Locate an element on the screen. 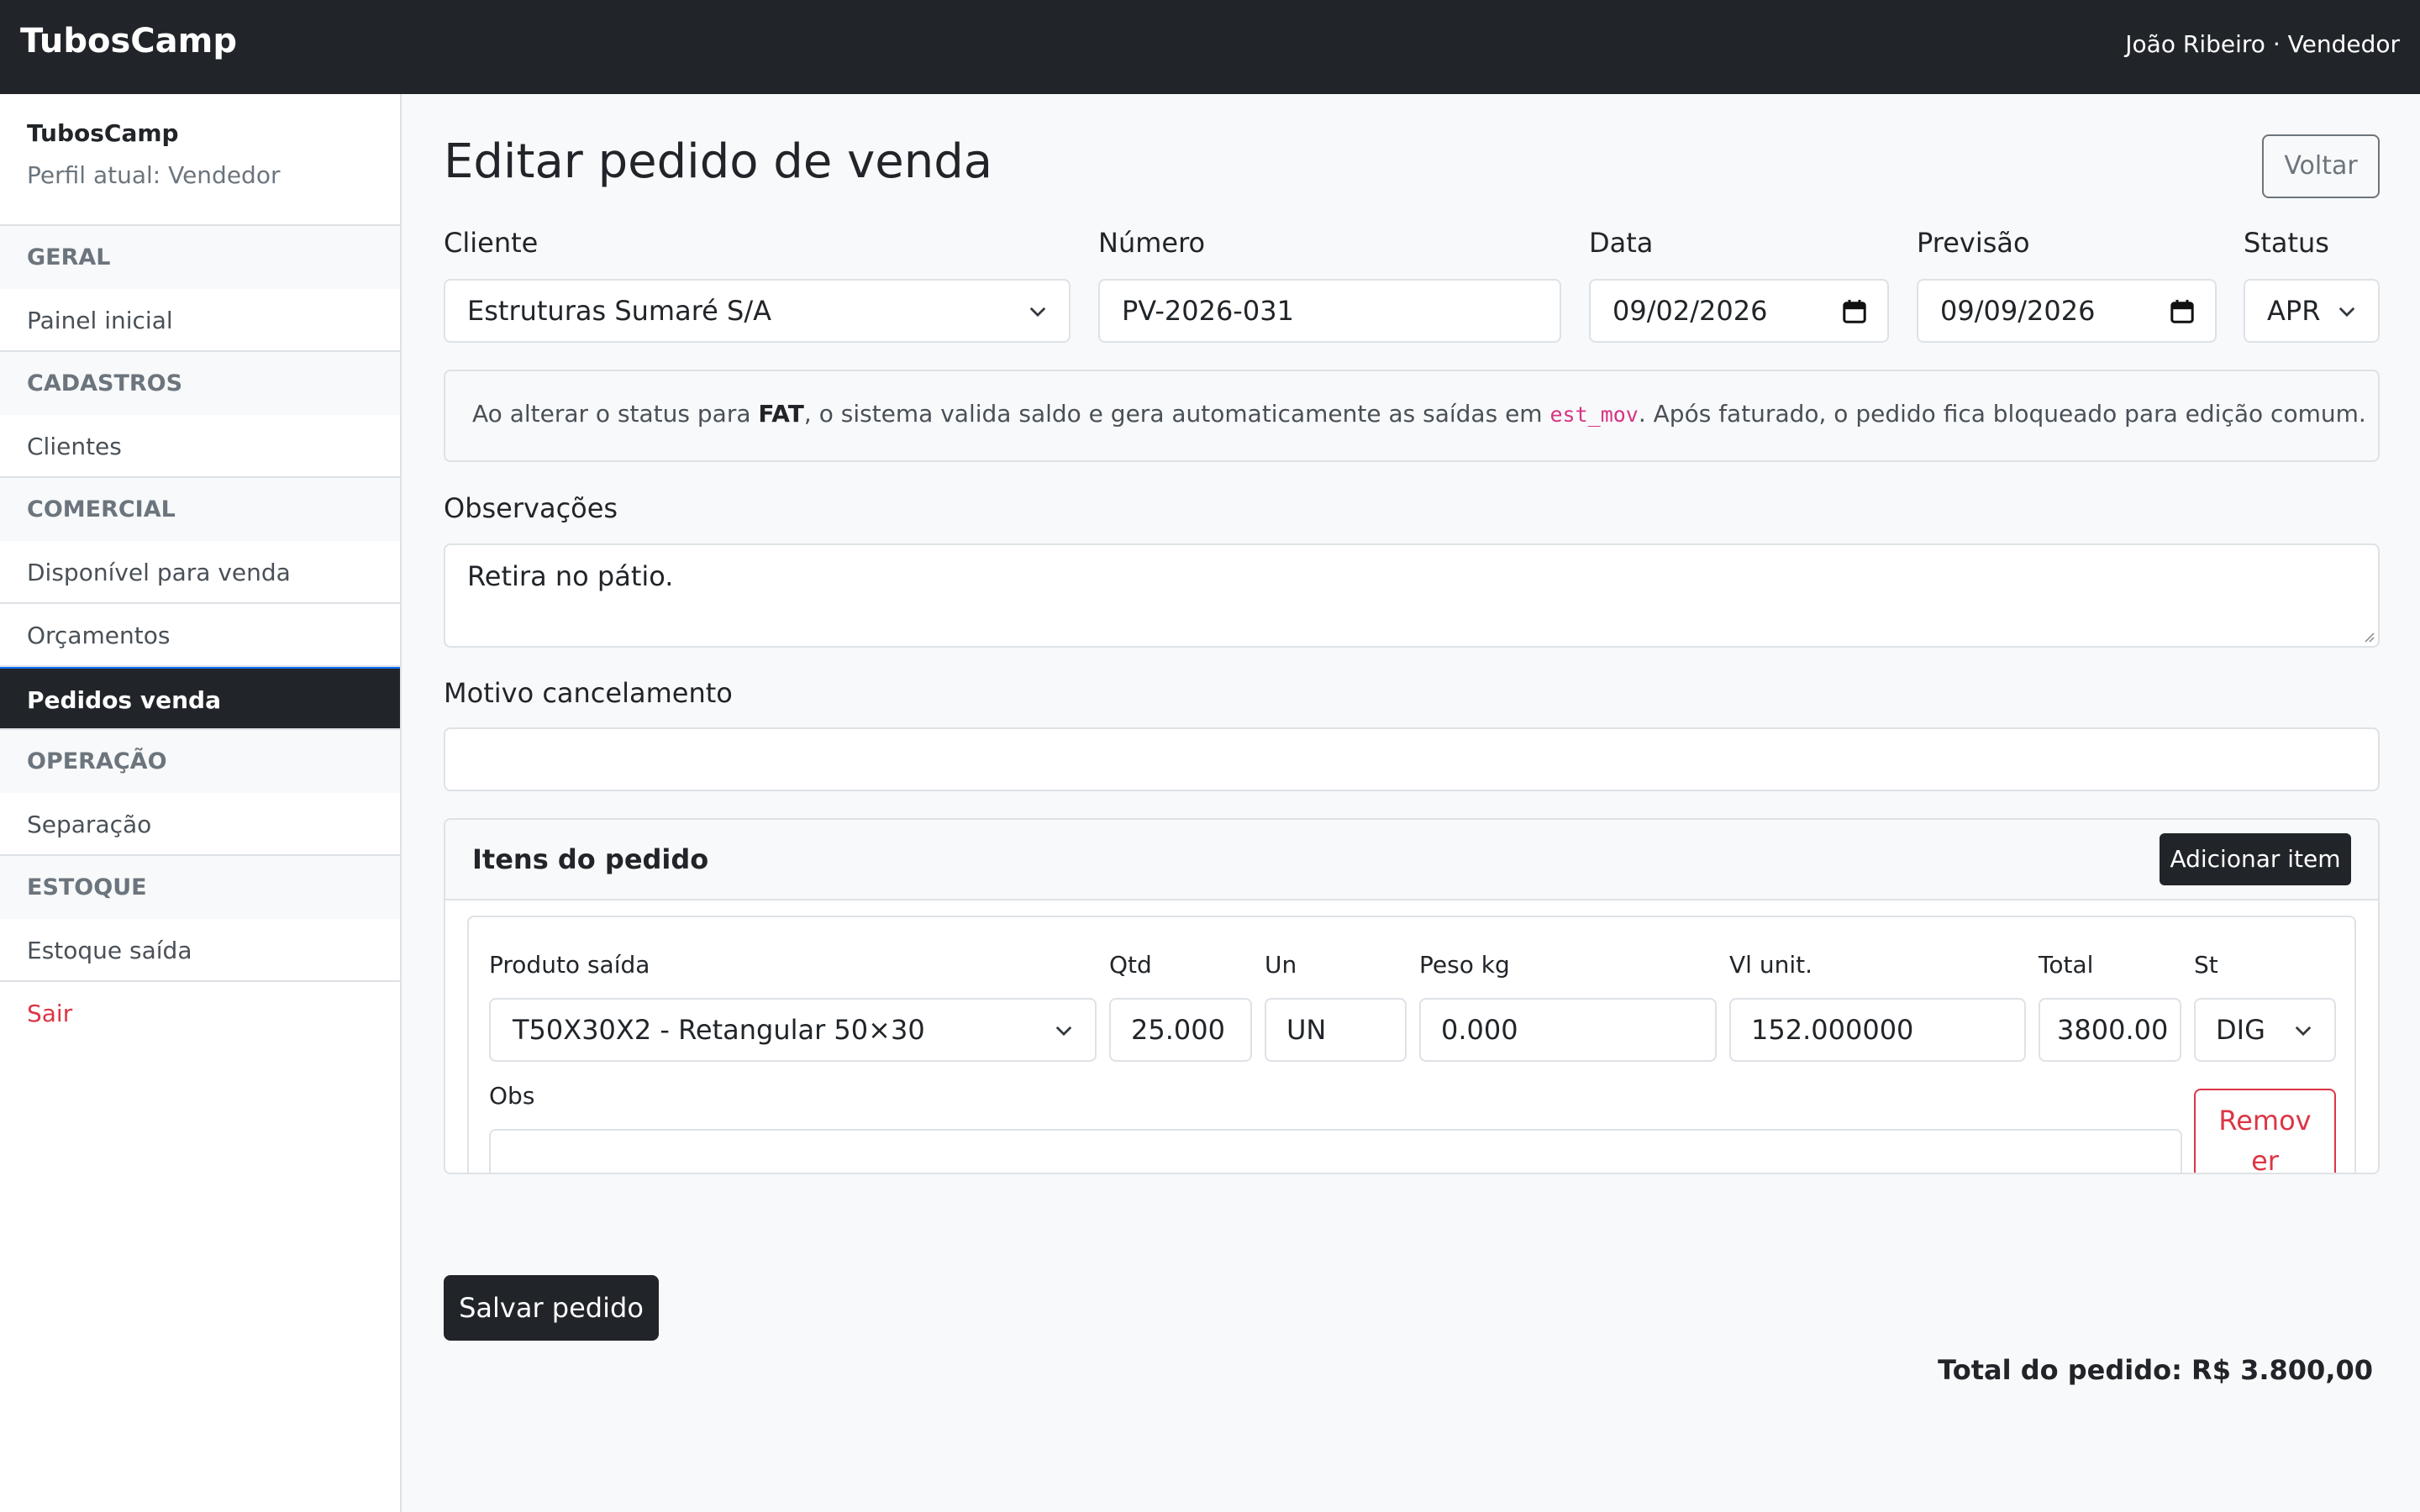 This screenshot has height=1512, width=2420. navbar-brand: TubosCamp is located at coordinates (128, 41).